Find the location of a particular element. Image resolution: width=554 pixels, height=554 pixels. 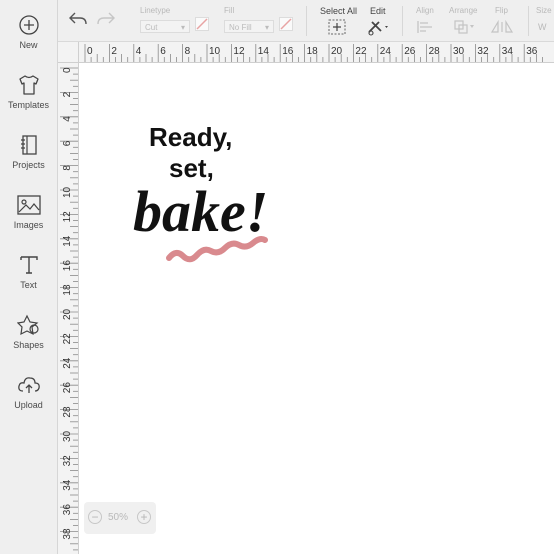

tshirt-icon is located at coordinates (28, 85).